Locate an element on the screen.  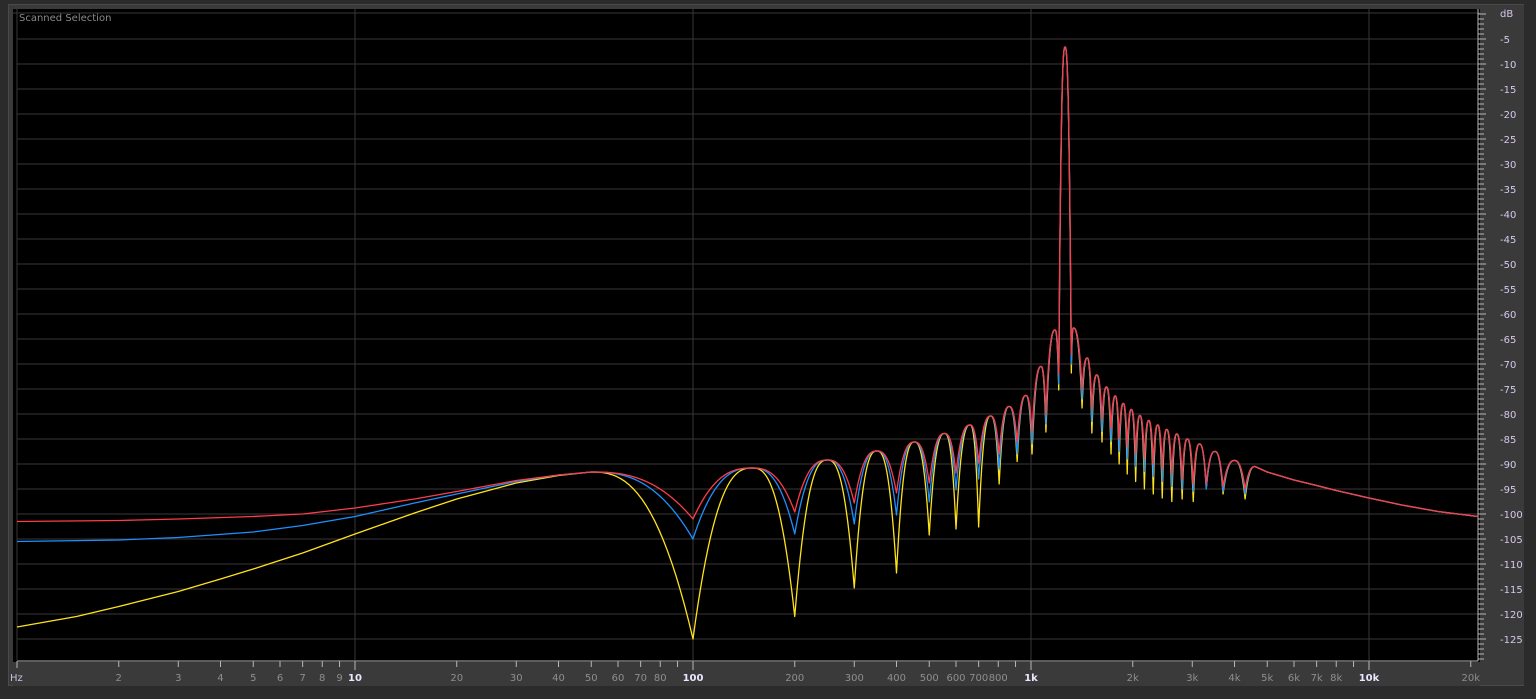
x-tick-label: 70 is located at coordinates (640, 678).